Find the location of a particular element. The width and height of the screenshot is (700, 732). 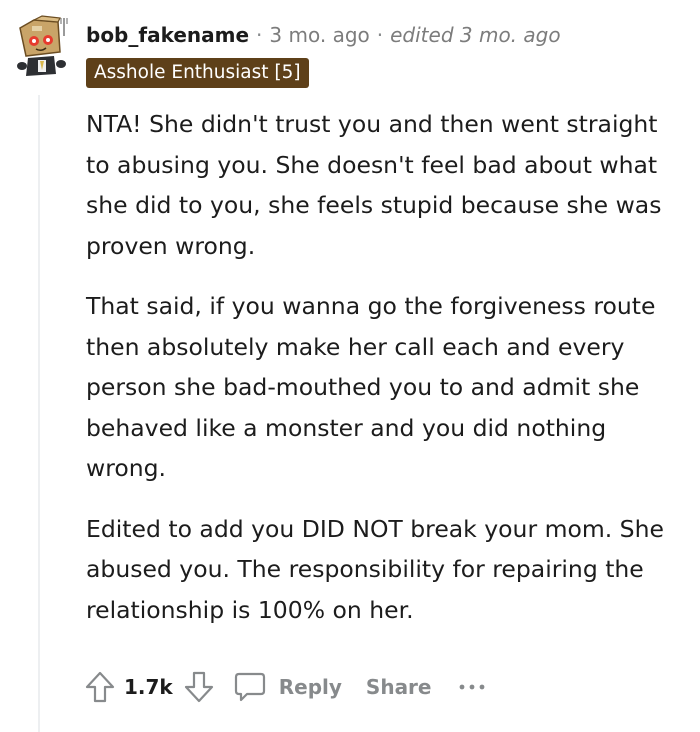

more-options-button is located at coordinates (472, 687).